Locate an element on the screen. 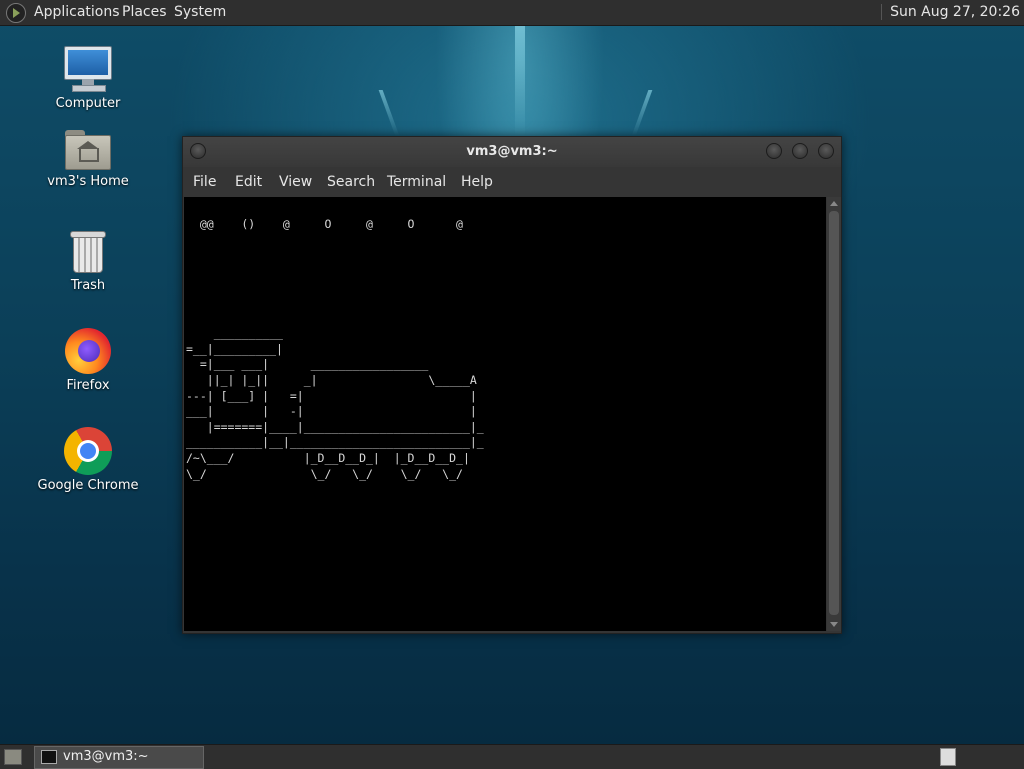 The width and height of the screenshot is (1024, 769). places-menu: Places is located at coordinates (144, 12).